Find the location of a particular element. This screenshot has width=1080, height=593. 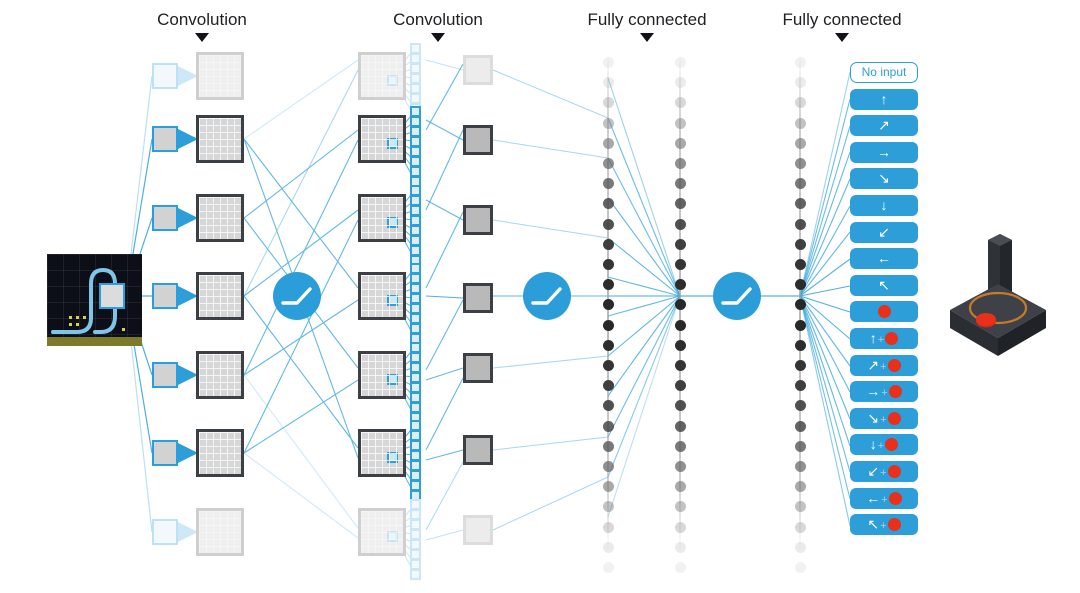

action-button-left-plus-fire: ←+ is located at coordinates (884, 498).